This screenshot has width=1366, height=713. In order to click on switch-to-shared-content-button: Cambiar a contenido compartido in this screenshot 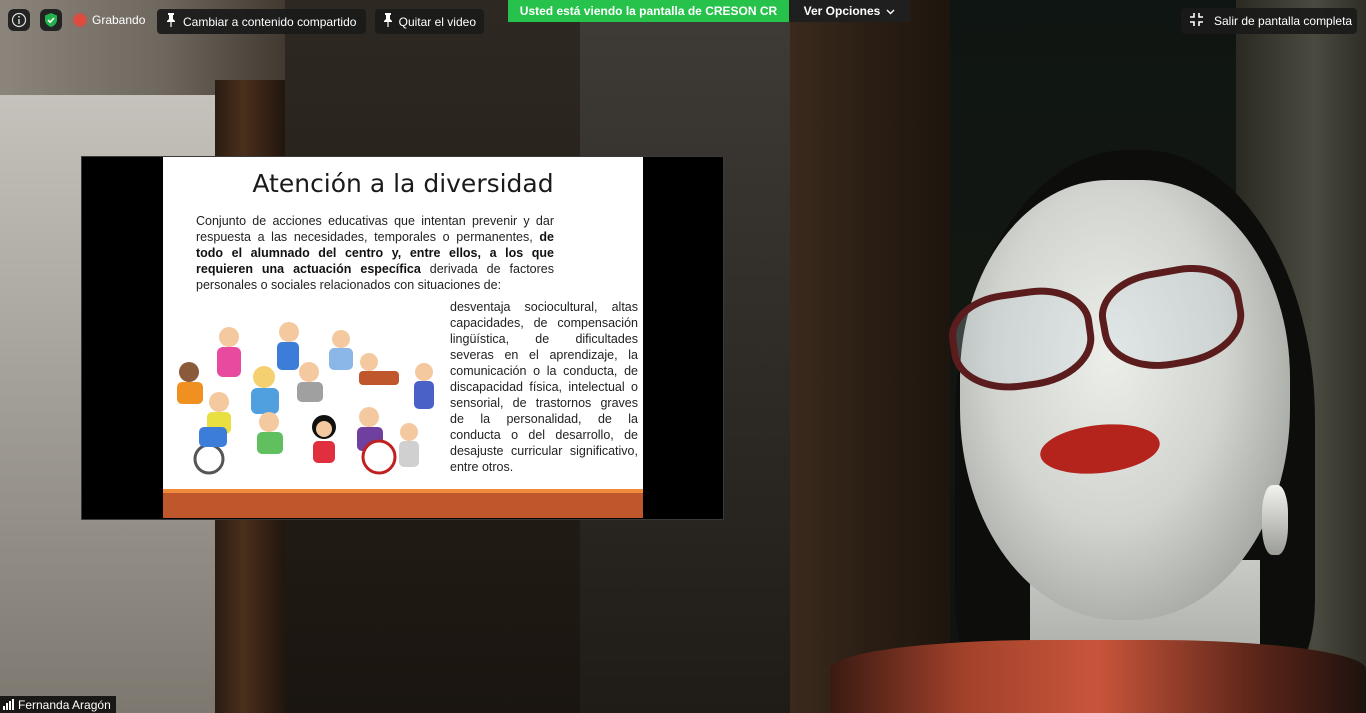, I will do `click(261, 21)`.